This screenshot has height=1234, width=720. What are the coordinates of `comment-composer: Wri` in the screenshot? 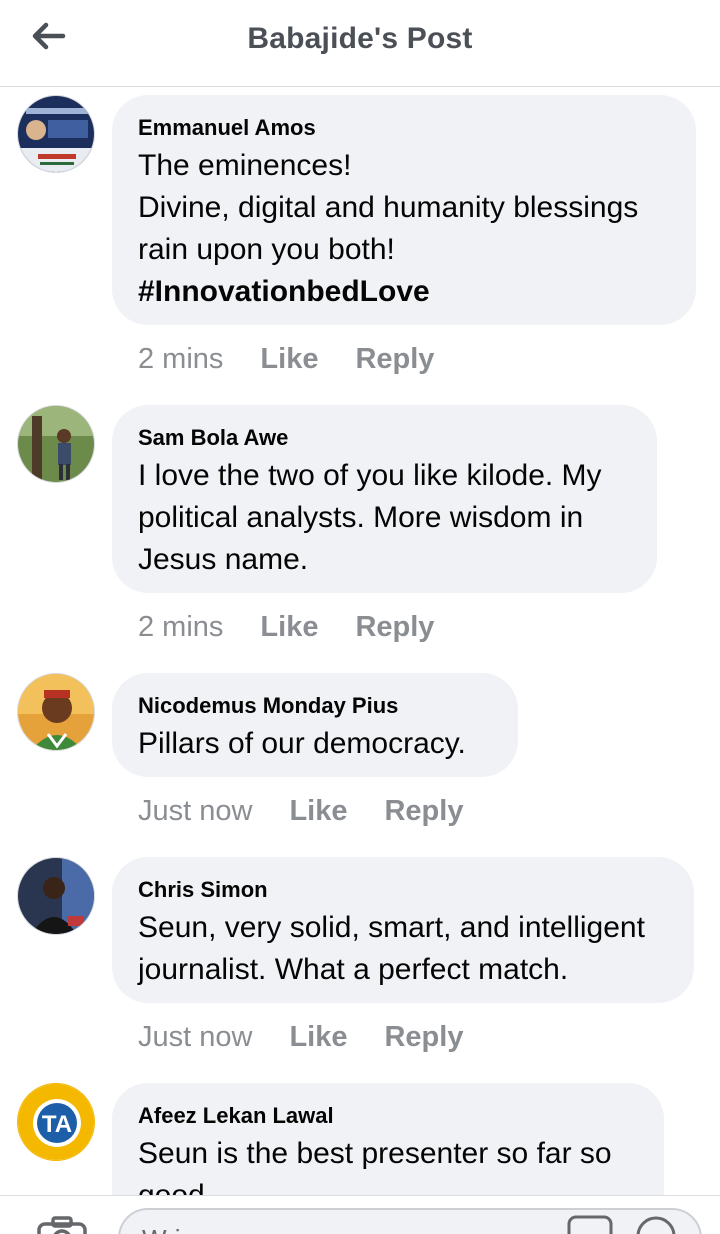 It's located at (360, 1214).